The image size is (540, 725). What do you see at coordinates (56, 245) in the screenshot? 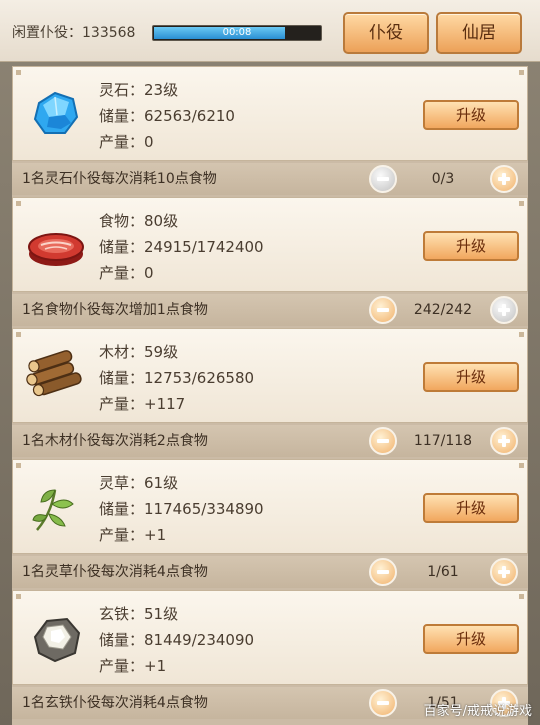
I see `meat-icon` at bounding box center [56, 245].